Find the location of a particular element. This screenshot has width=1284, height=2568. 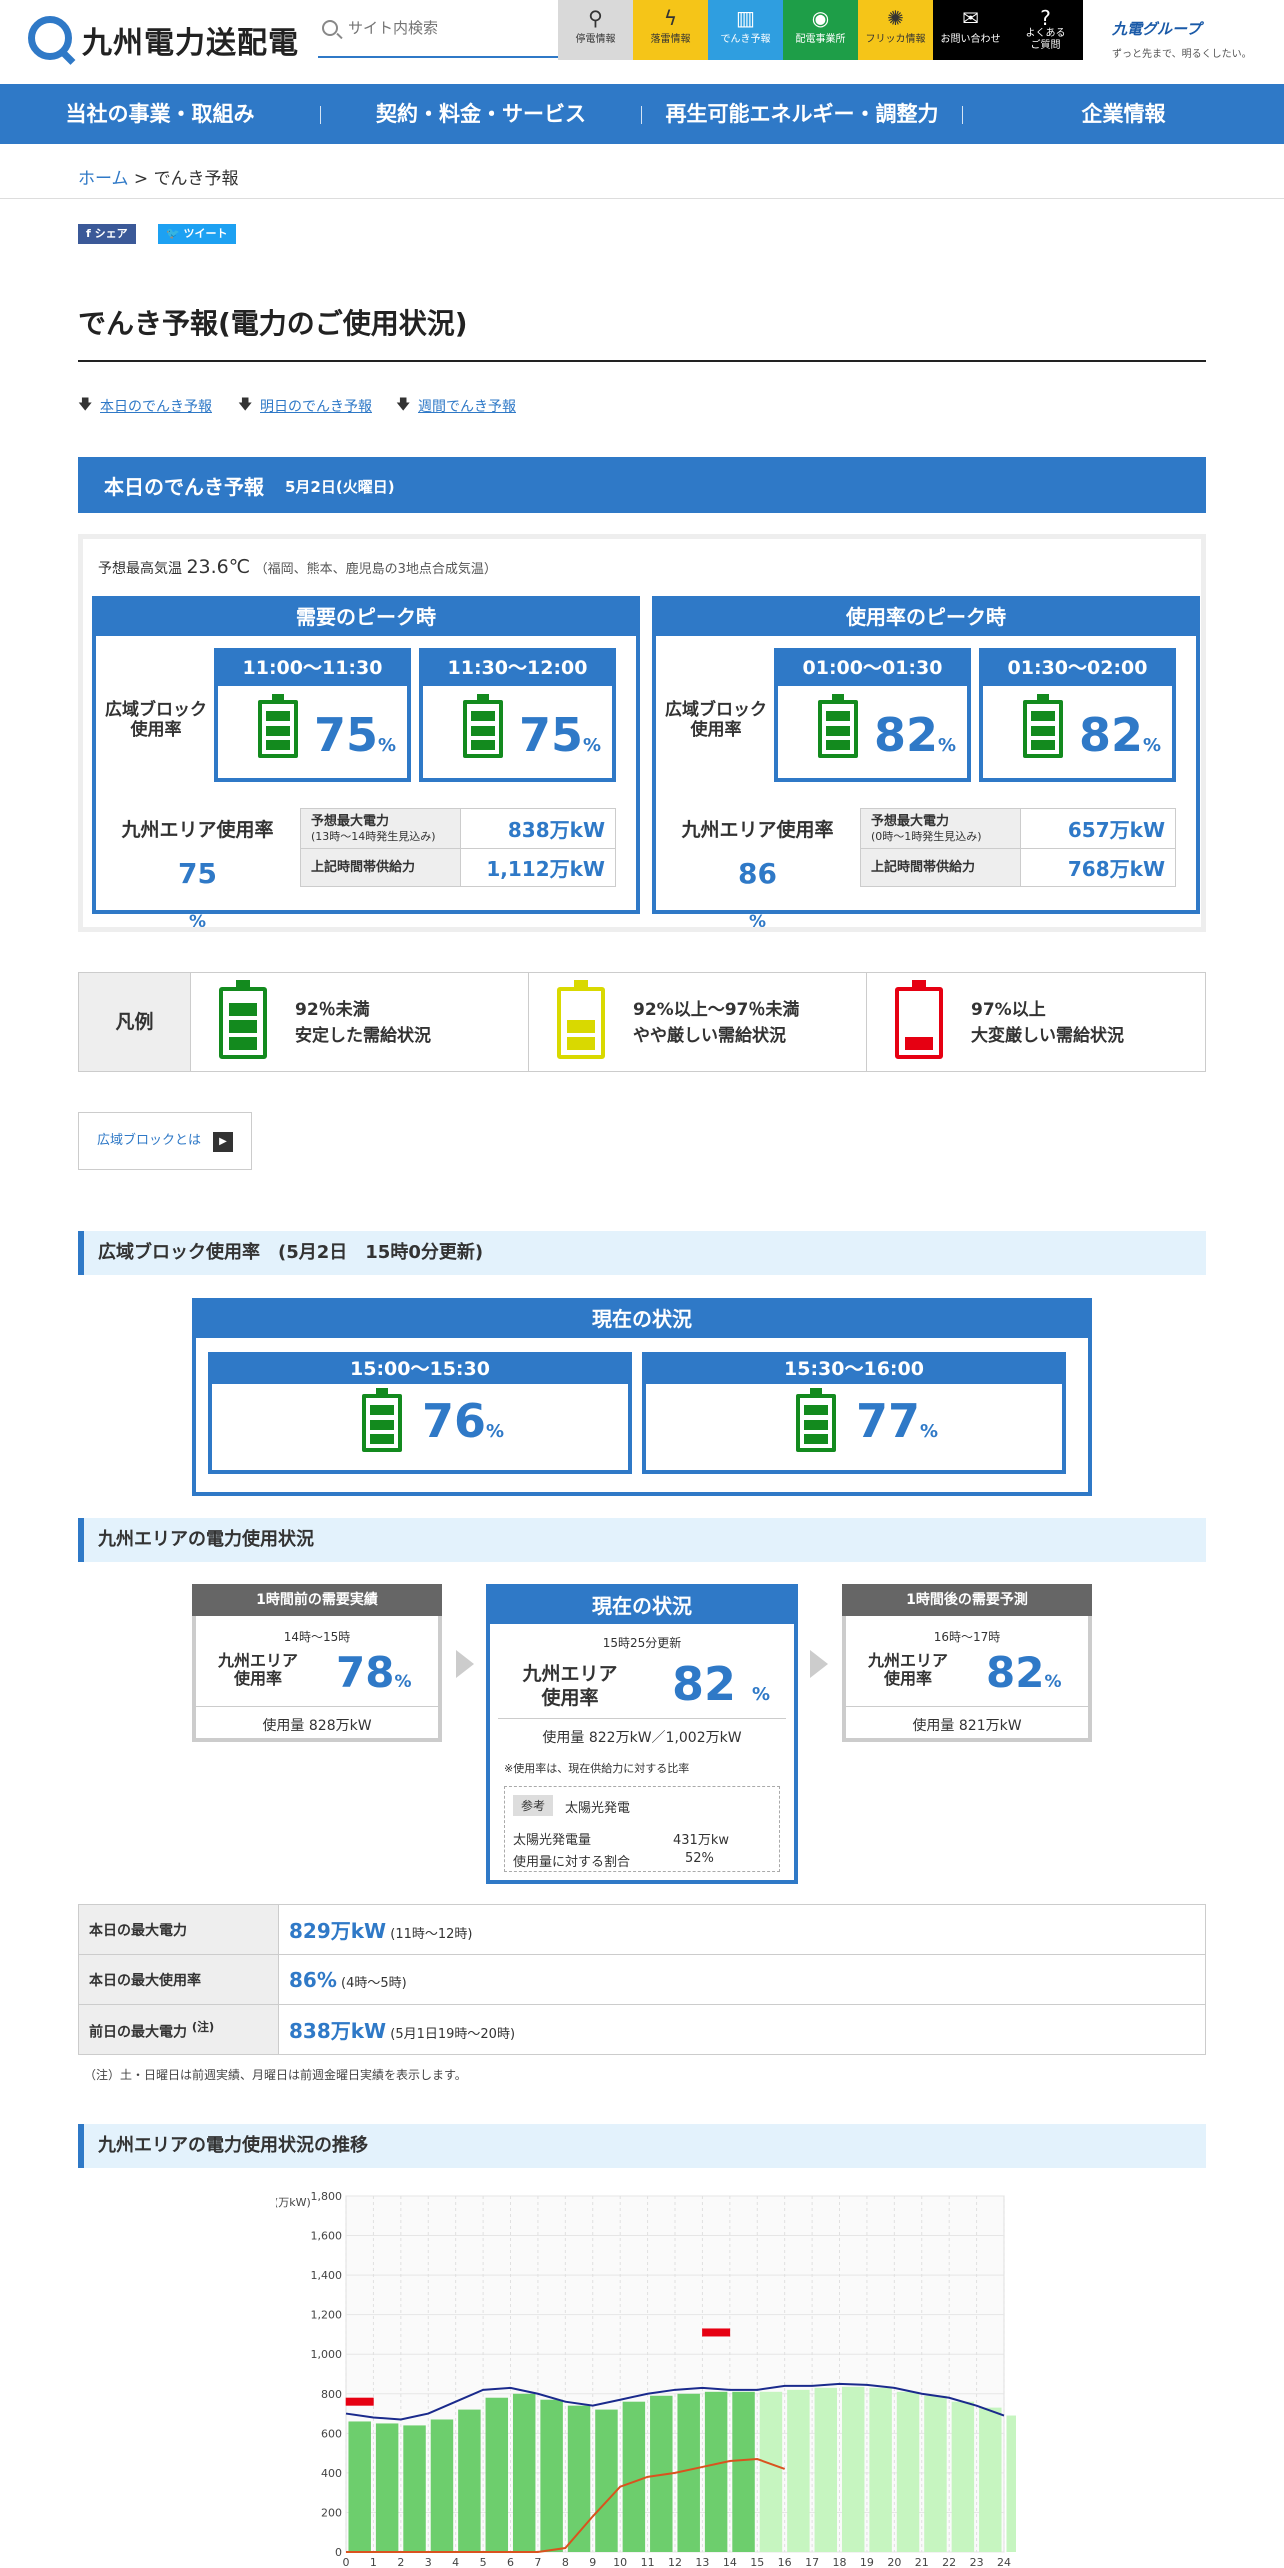

search-input is located at coordinates (448, 28).